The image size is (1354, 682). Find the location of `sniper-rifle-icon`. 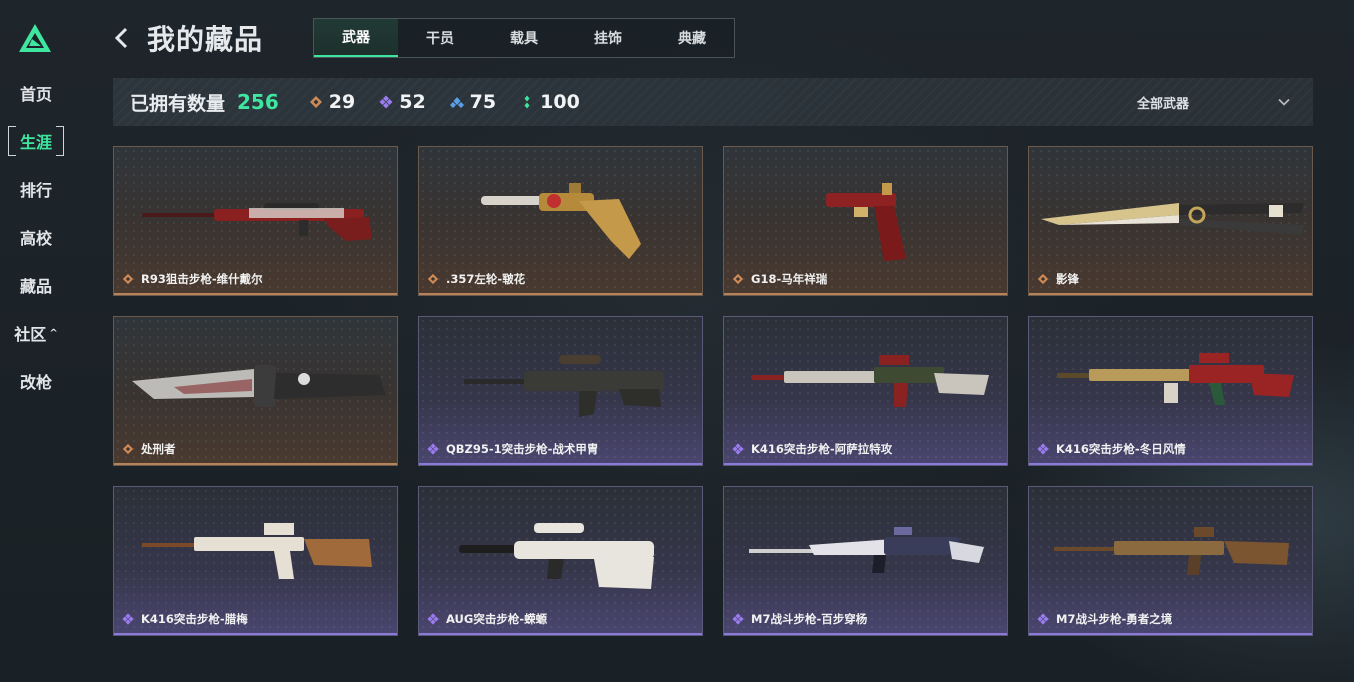

sniper-rifle-icon is located at coordinates (257, 222).